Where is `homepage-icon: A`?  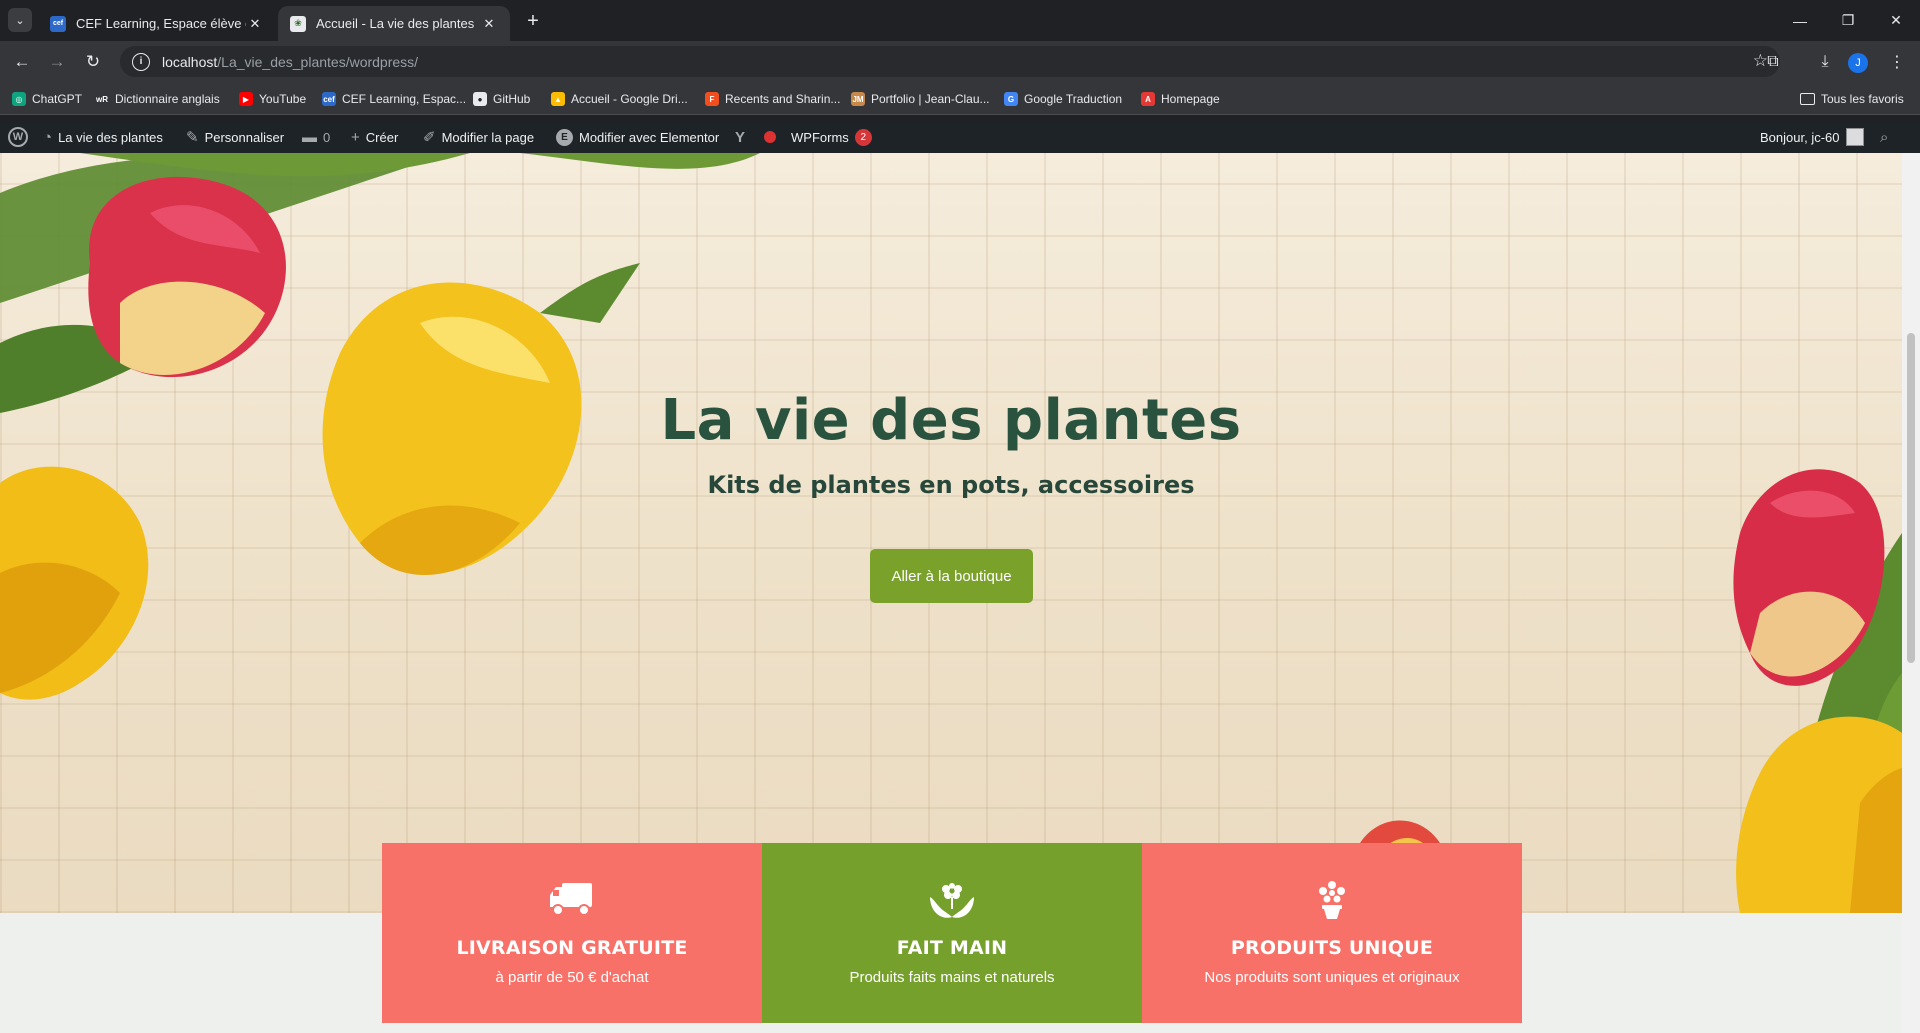 homepage-icon: A is located at coordinates (1148, 99).